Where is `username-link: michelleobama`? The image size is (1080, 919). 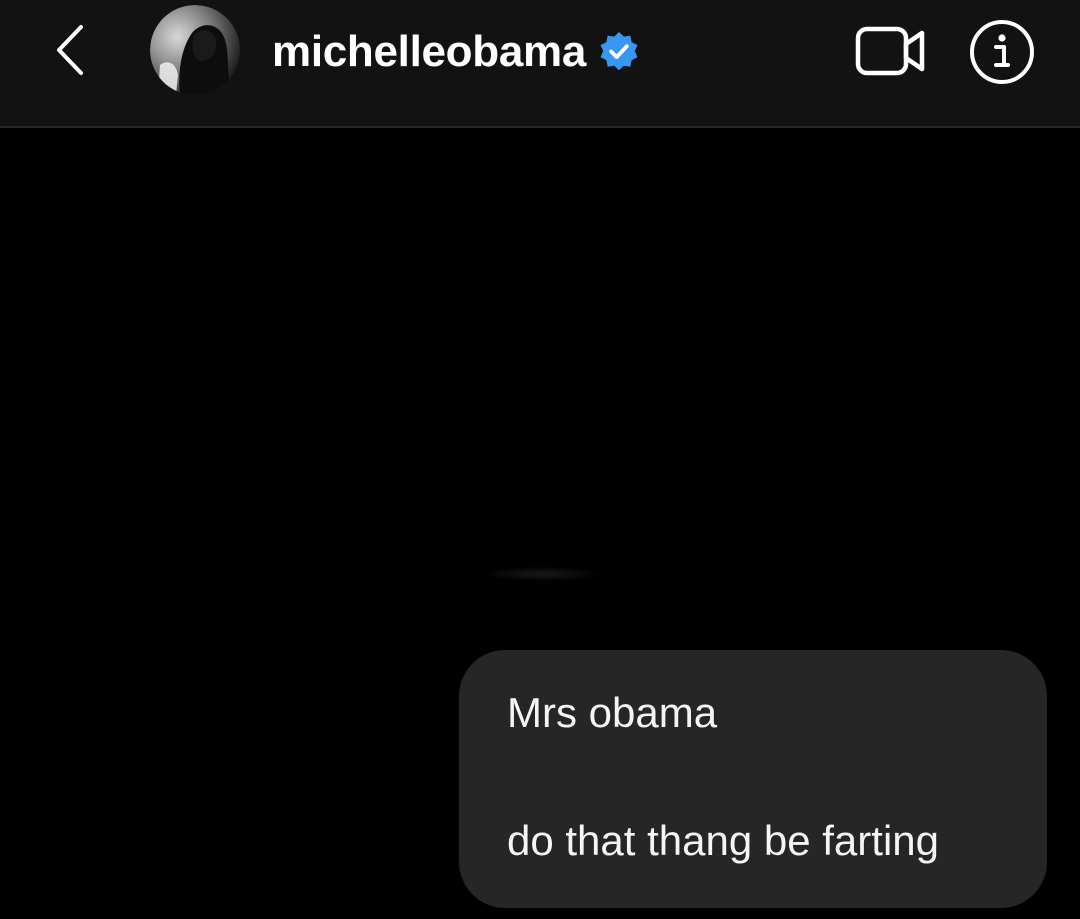
username-link: michelleobama is located at coordinates (456, 52).